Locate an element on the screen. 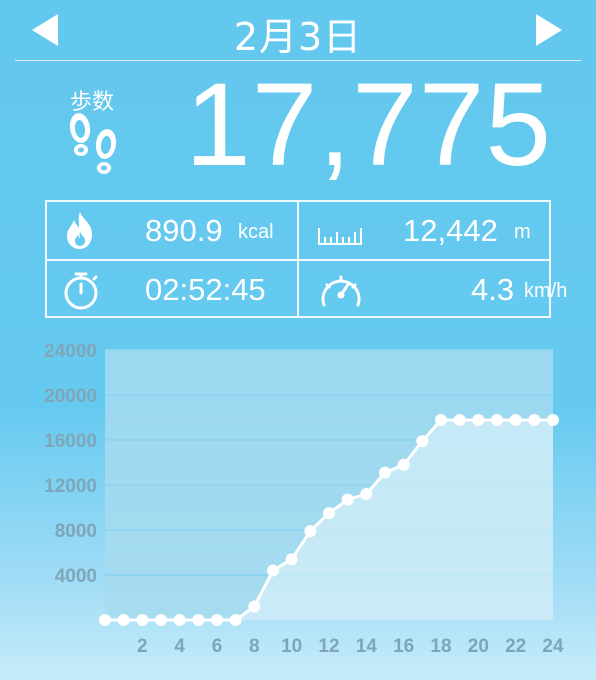  y-tick-label: 4000 is located at coordinates (76, 576).